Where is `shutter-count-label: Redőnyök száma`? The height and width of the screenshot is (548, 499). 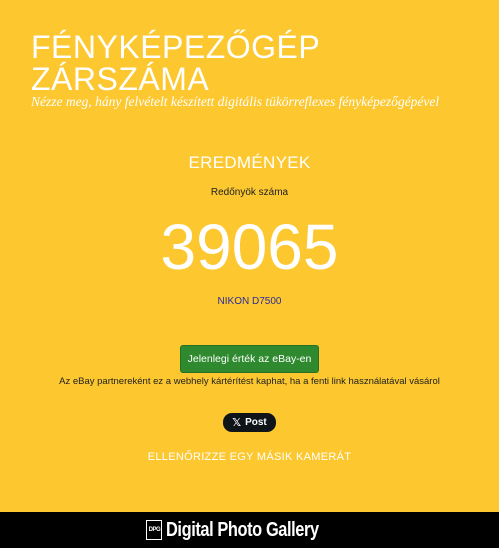 shutter-count-label: Redőnyök száma is located at coordinates (249, 192).